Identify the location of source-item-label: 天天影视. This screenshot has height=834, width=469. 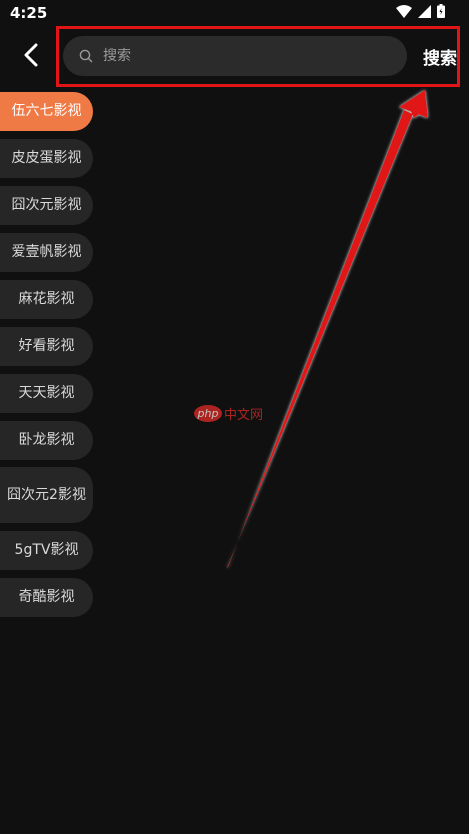
(46, 393).